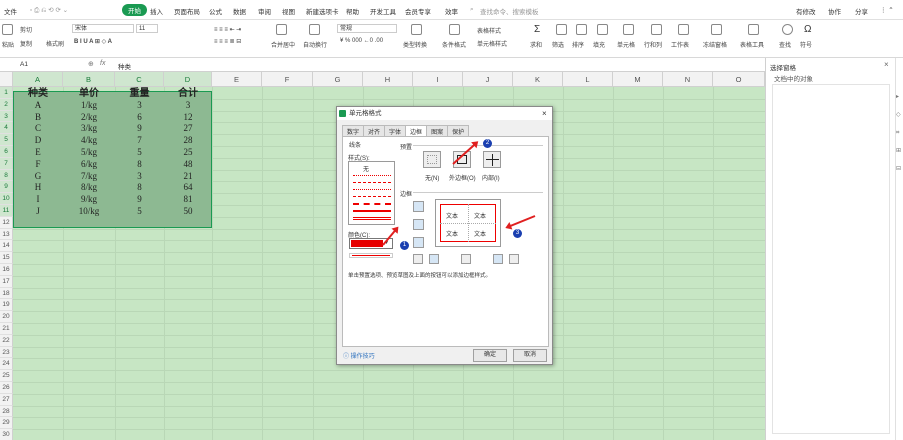 This screenshot has height=440, width=903. Describe the element at coordinates (688, 79) in the screenshot. I see `column-header: N` at that location.